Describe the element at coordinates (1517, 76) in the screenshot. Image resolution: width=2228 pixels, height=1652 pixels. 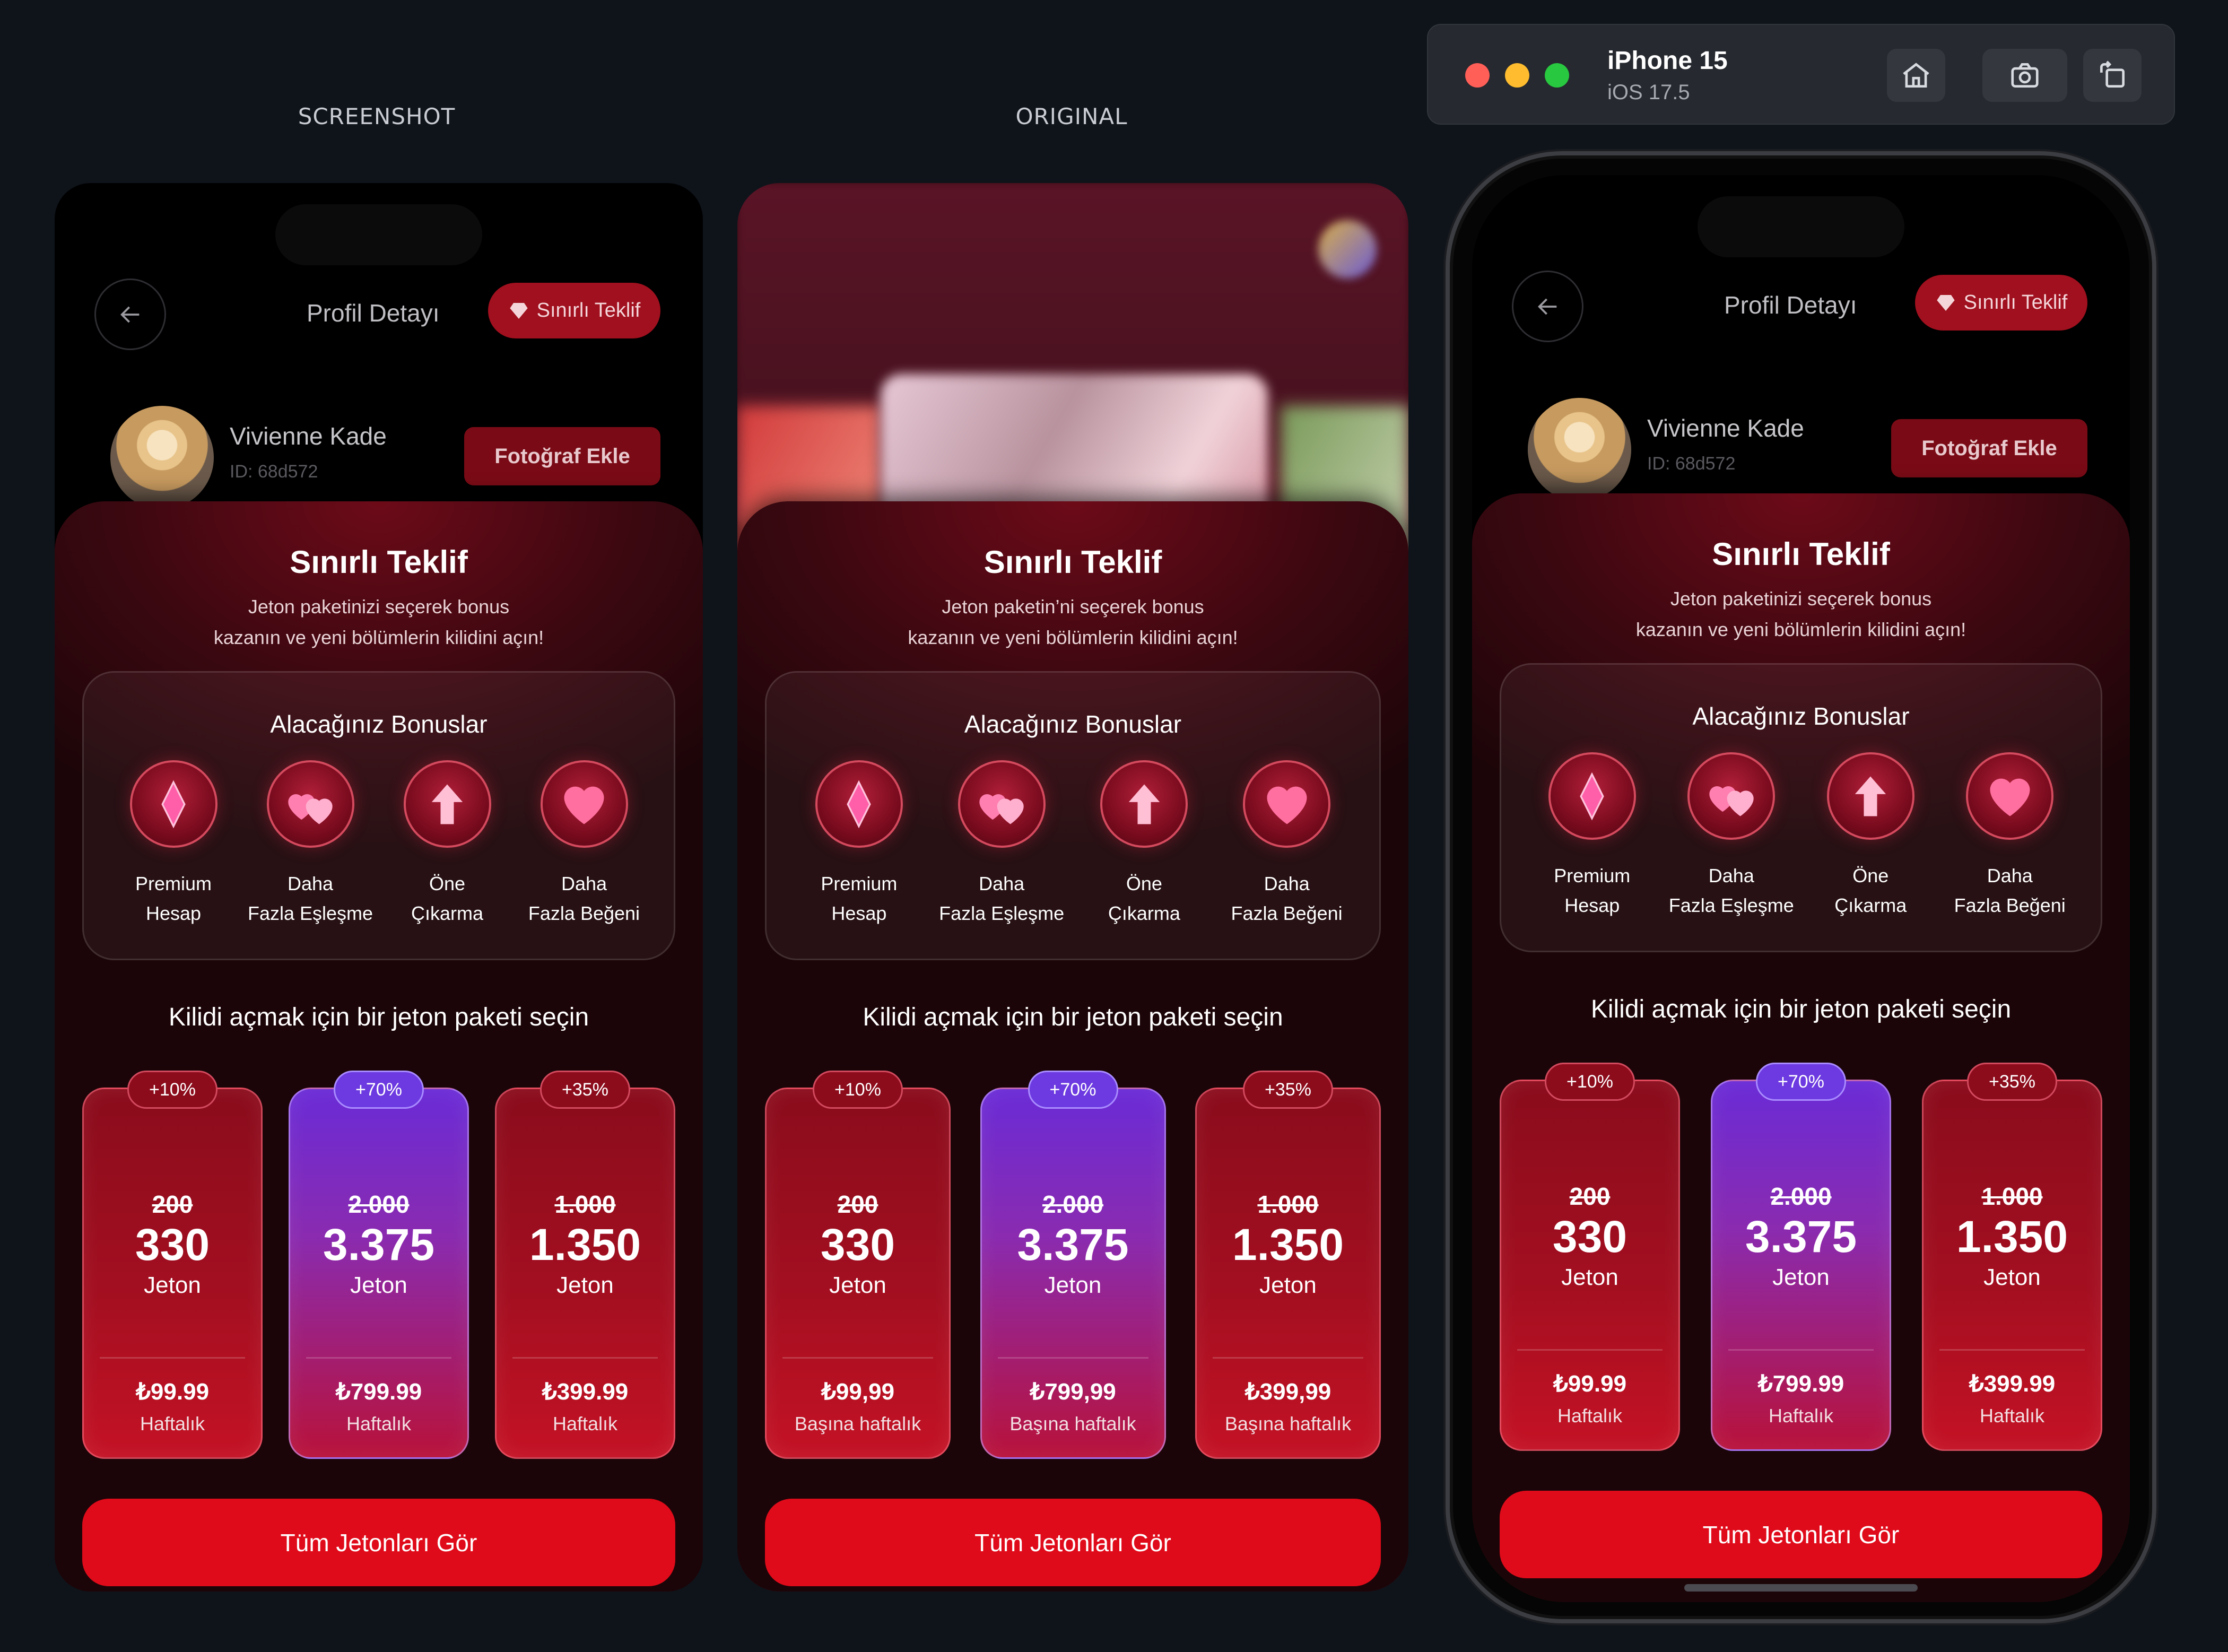
I see `minimize-window-button` at that location.